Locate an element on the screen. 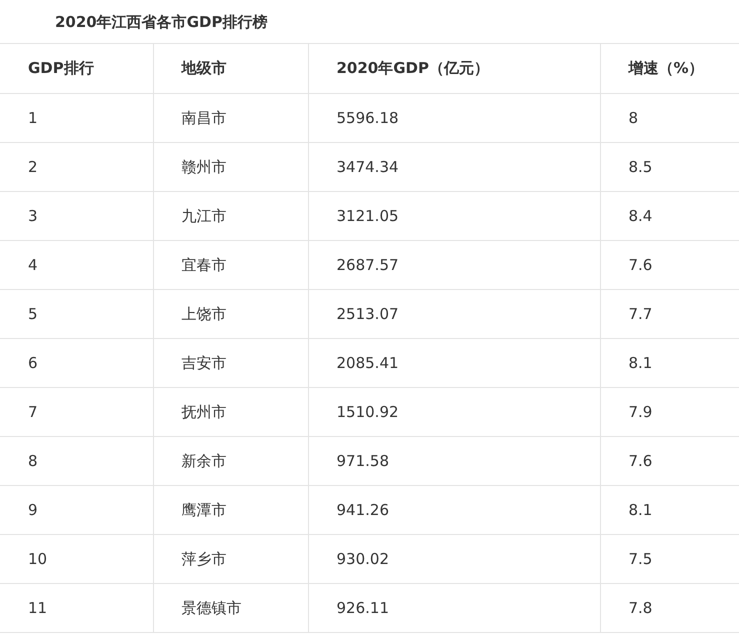 This screenshot has width=739, height=636. table-cell: 7 is located at coordinates (76, 412).